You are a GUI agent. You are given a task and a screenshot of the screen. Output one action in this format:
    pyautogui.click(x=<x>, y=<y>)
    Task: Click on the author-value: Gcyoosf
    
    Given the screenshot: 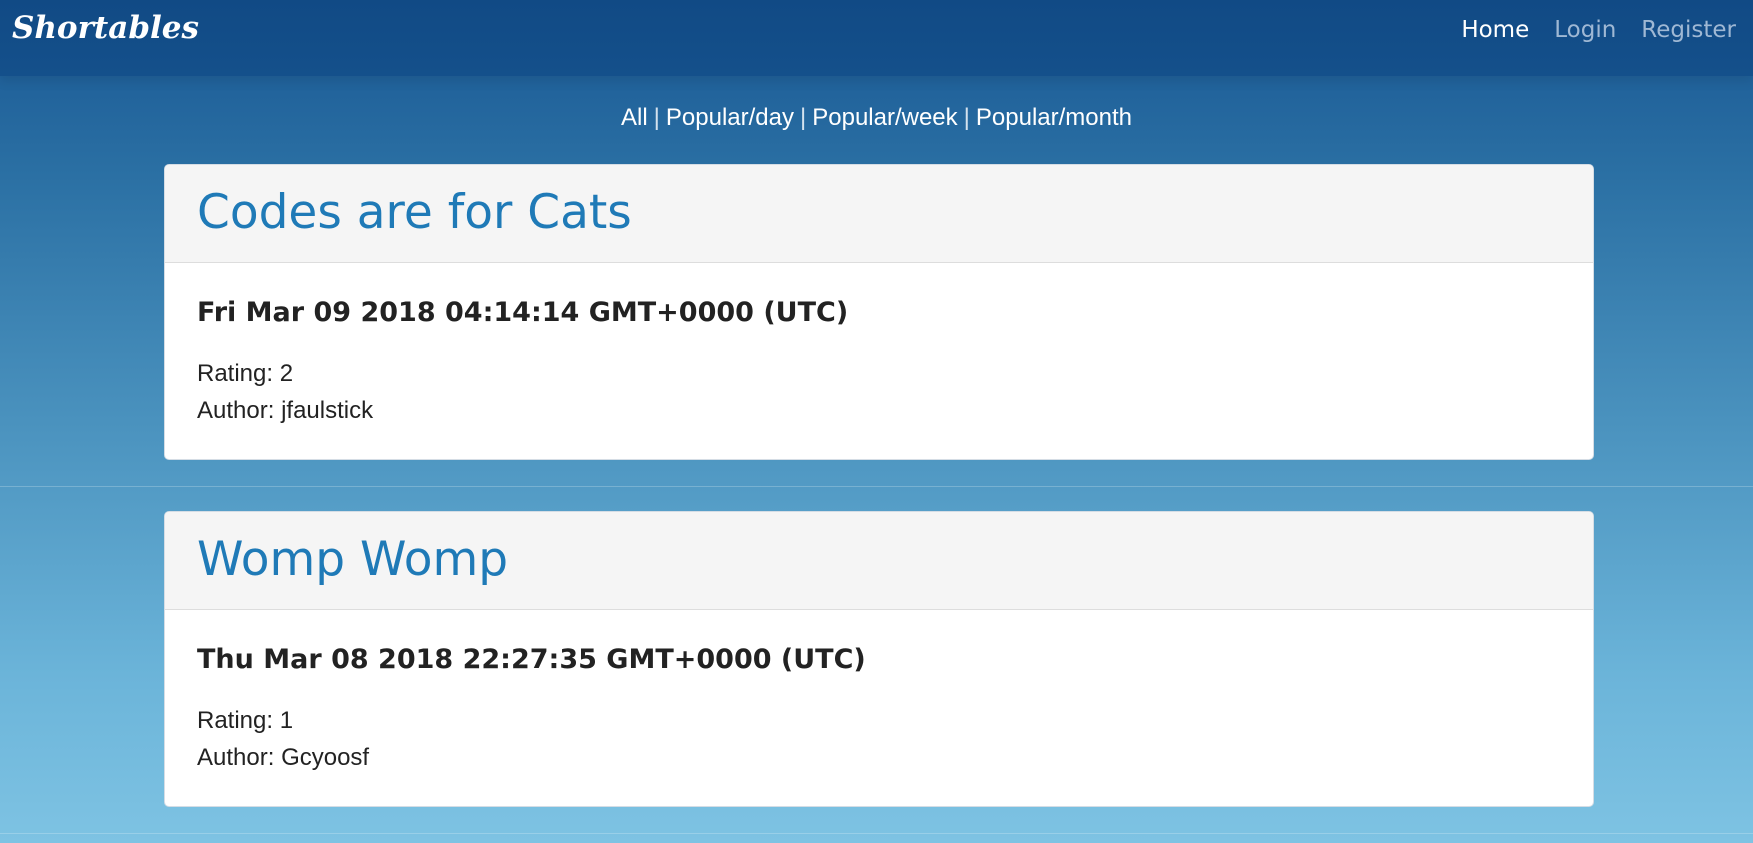 What is the action you would take?
    pyautogui.click(x=325, y=757)
    